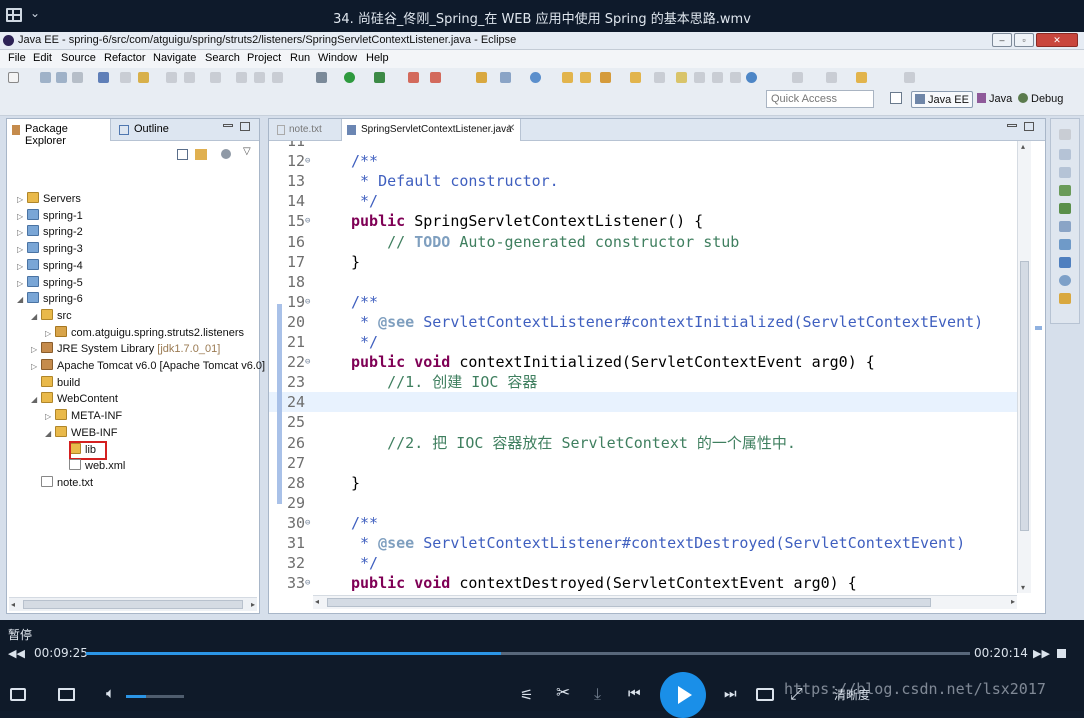 Image resolution: width=1084 pixels, height=718 pixels. Describe the element at coordinates (13, 77) in the screenshot. I see `new-icon` at that location.